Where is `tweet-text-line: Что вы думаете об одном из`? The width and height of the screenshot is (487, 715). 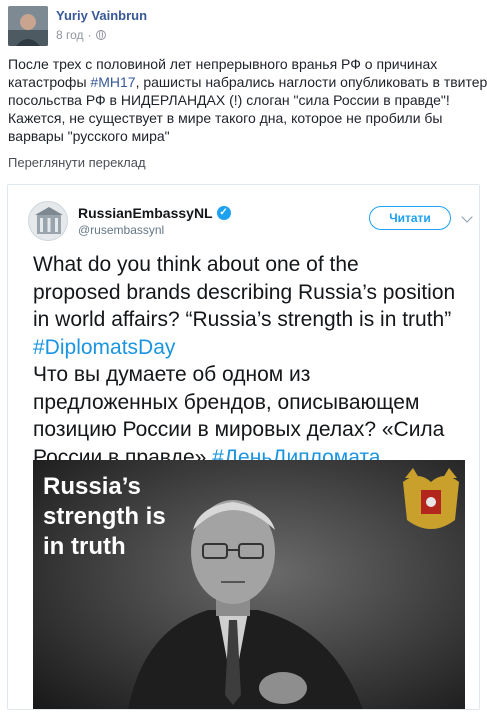
tweet-text-line: Что вы думаете об одном из is located at coordinates (172, 374).